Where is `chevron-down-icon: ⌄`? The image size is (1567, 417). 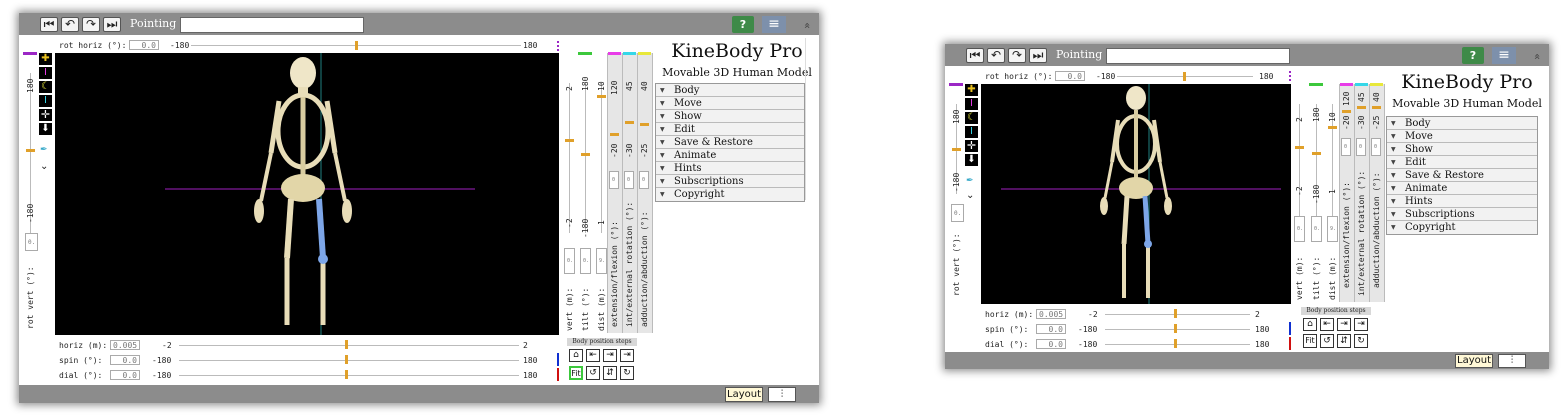
chevron-down-icon: ⌄ is located at coordinates (971, 195).